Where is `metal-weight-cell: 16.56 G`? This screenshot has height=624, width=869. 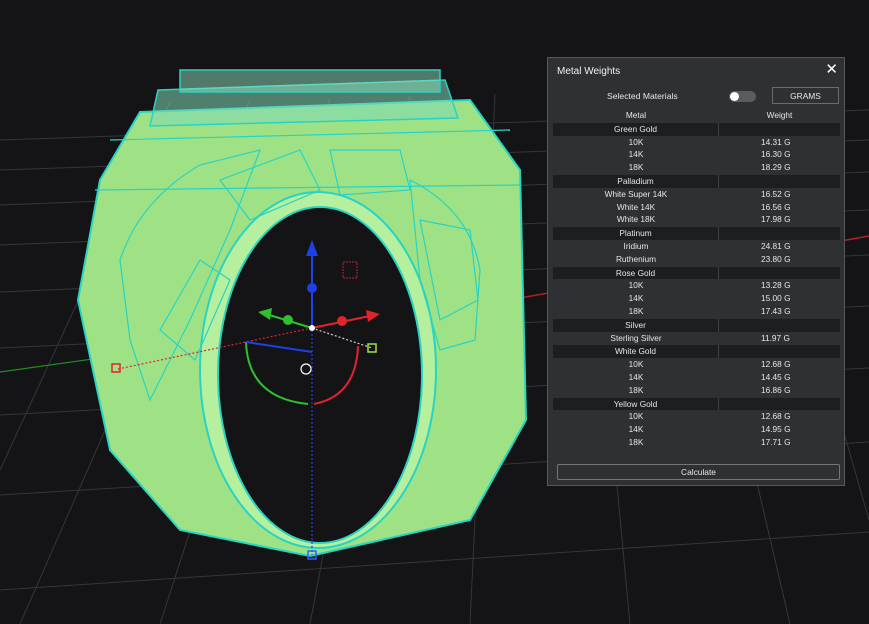 metal-weight-cell: 16.56 G is located at coordinates (776, 206).